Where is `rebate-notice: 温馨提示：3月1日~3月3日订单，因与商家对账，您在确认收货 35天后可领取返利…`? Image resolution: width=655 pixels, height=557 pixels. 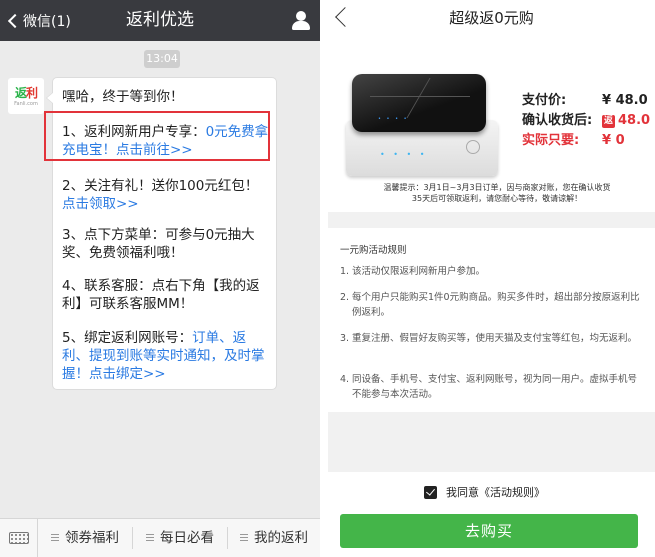
rebate-notice: 温馨提示：3月1日~3月3日订单，因与商家对账，您在确认收货 35天后可领取返利… is located at coordinates (497, 193).